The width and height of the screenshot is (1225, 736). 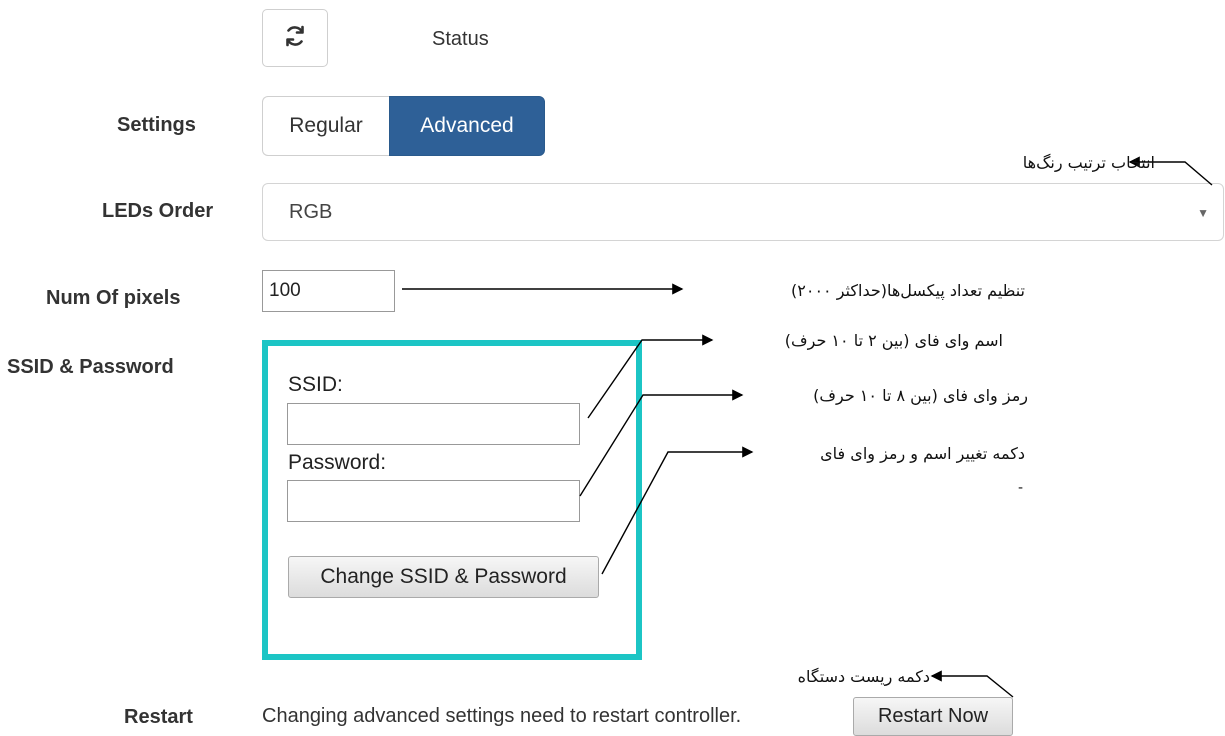 What do you see at coordinates (1021, 488) in the screenshot?
I see `stray-mark: -` at bounding box center [1021, 488].